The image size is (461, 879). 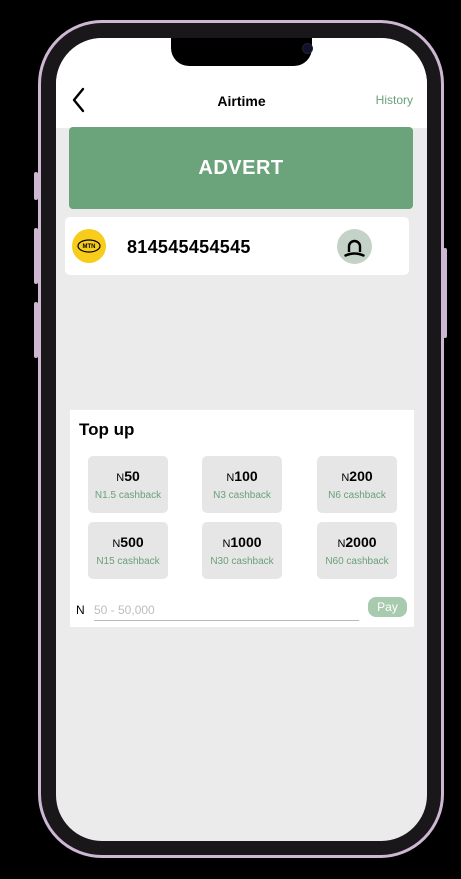 I want to click on custom-amount-currency: N, so click(x=80, y=610).